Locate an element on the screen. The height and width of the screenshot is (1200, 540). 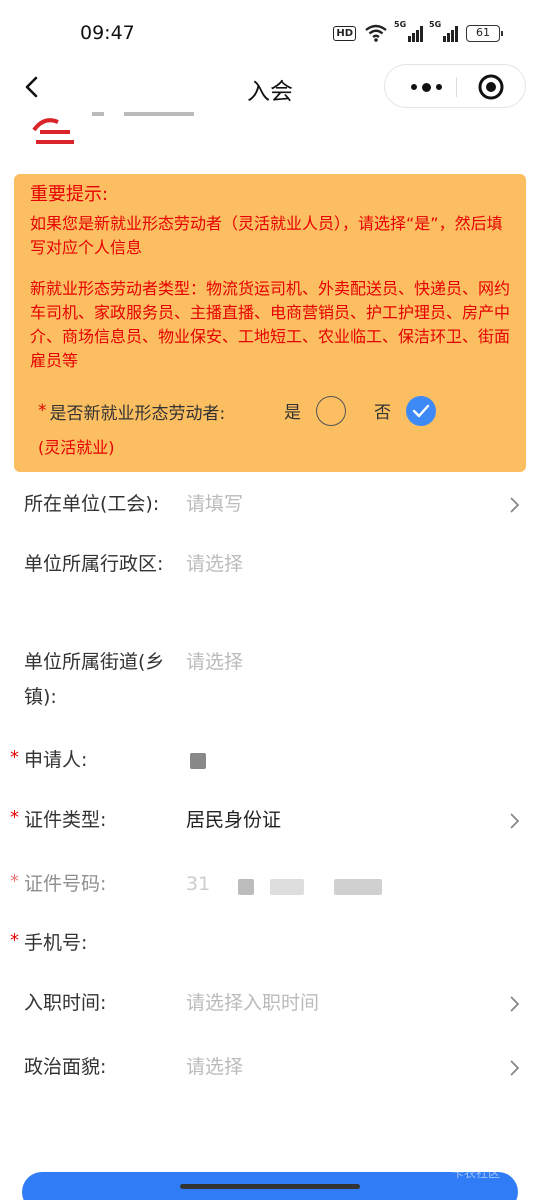
capsule-divider is located at coordinates (456, 87).